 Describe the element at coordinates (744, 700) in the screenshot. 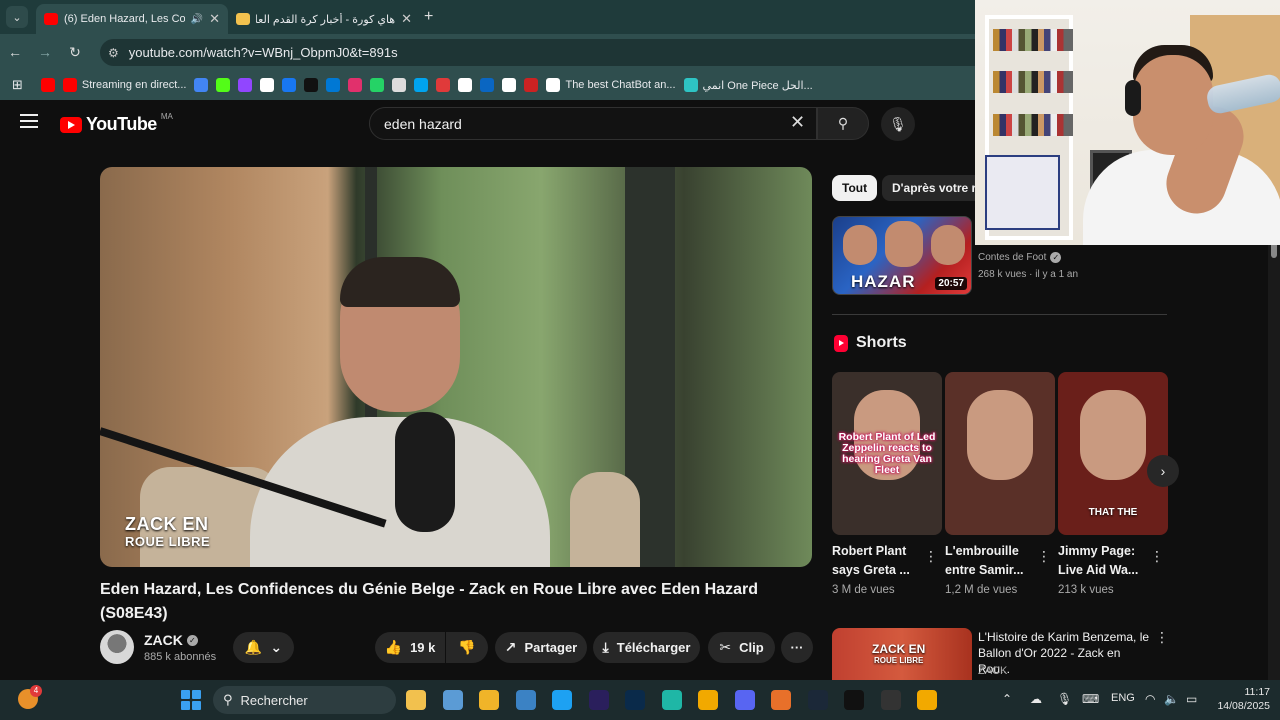

I see `discord-icon` at that location.